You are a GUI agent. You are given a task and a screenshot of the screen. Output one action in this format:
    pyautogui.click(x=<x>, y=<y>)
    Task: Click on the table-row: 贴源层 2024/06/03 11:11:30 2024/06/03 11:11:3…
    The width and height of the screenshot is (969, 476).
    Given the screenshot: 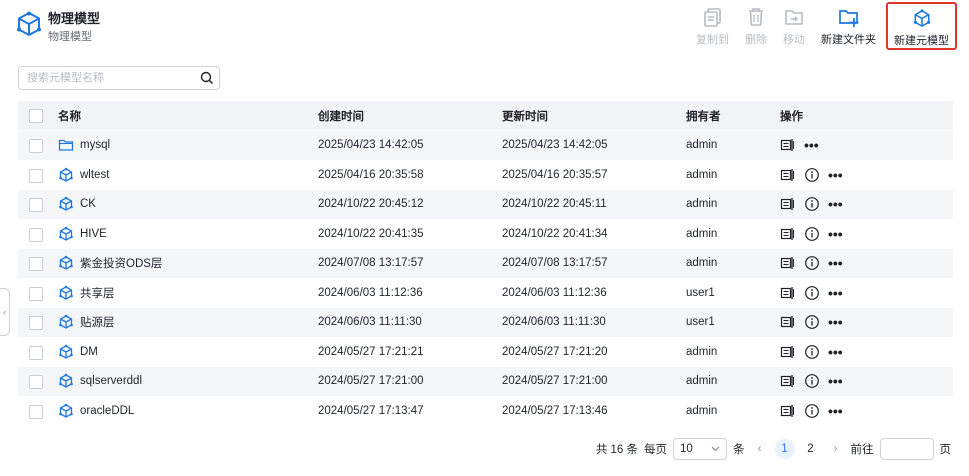 What is the action you would take?
    pyautogui.click(x=485, y=323)
    